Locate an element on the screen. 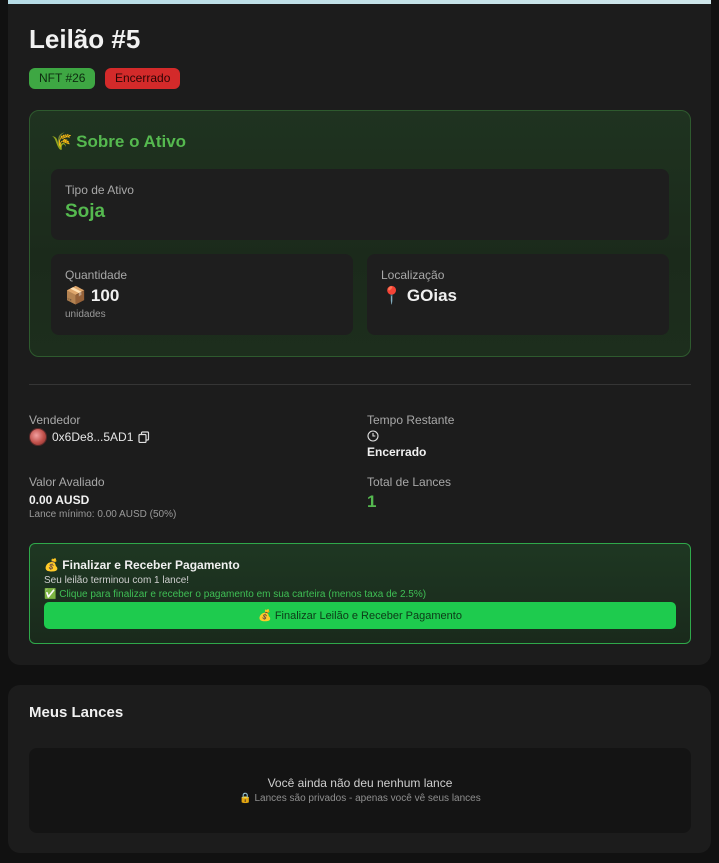 This screenshot has width=719, height=863. pin-icon: 📍 is located at coordinates (392, 295).